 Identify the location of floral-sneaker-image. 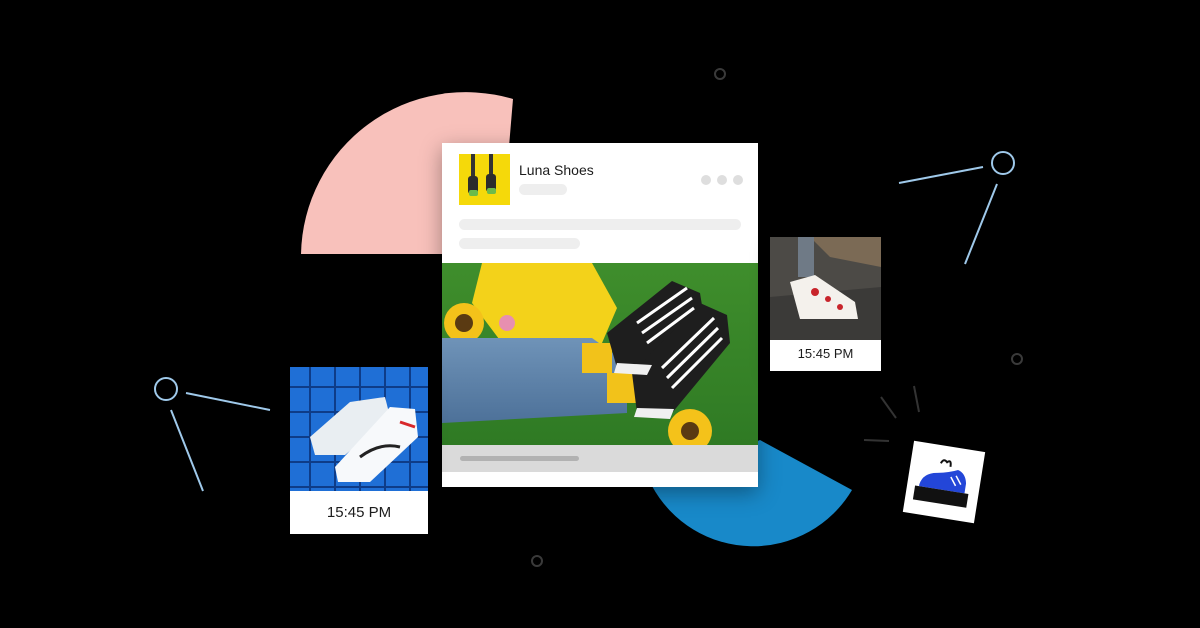
(825, 288).